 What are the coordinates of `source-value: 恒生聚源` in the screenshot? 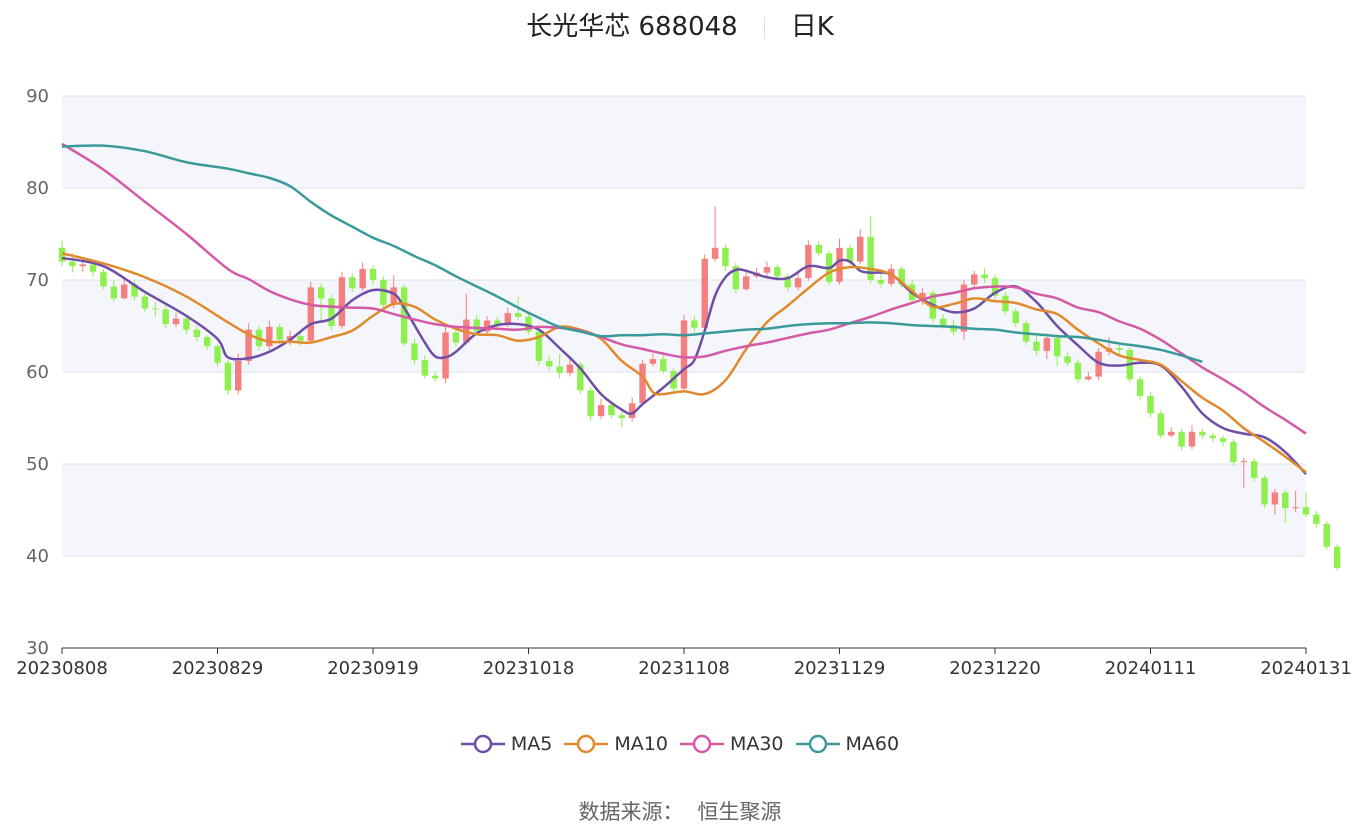 It's located at (739, 812).